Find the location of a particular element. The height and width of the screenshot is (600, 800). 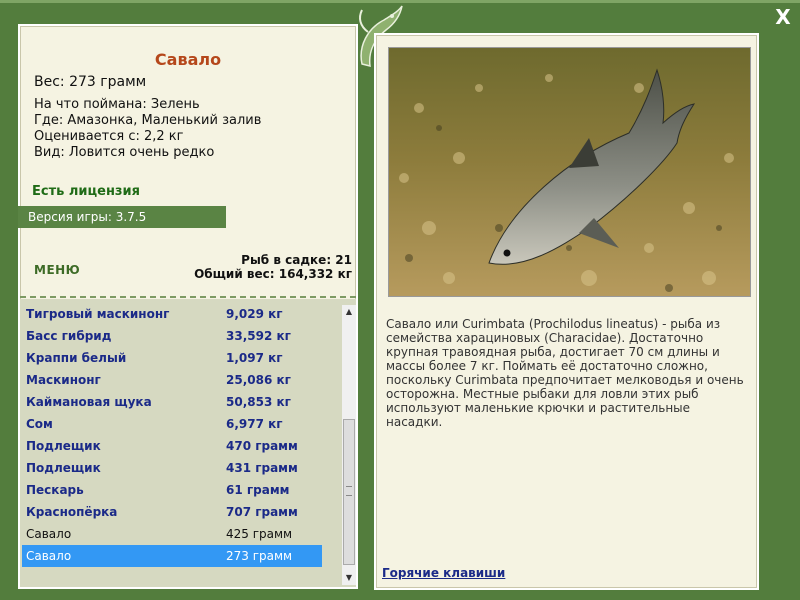

grip-icon is located at coordinates (349, 491).